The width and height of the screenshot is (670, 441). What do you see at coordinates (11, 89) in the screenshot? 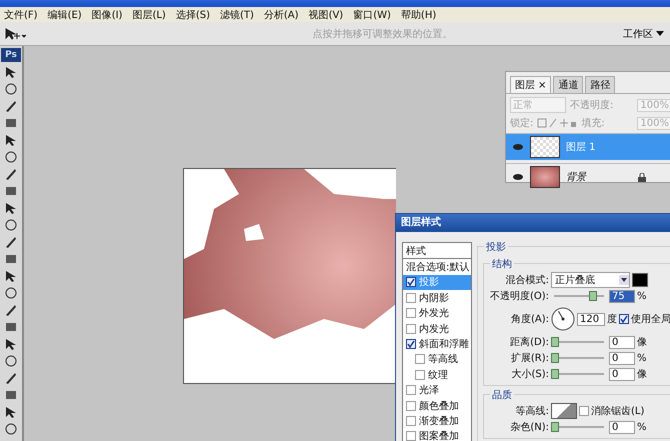
I see `ellipse-tool-icon` at bounding box center [11, 89].